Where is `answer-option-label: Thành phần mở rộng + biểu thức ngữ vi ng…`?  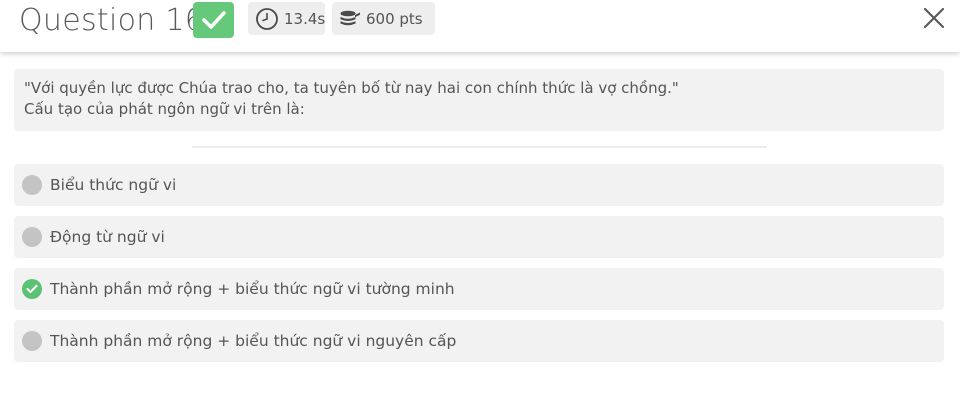 answer-option-label: Thành phần mở rộng + biểu thức ngữ vi ng… is located at coordinates (253, 341).